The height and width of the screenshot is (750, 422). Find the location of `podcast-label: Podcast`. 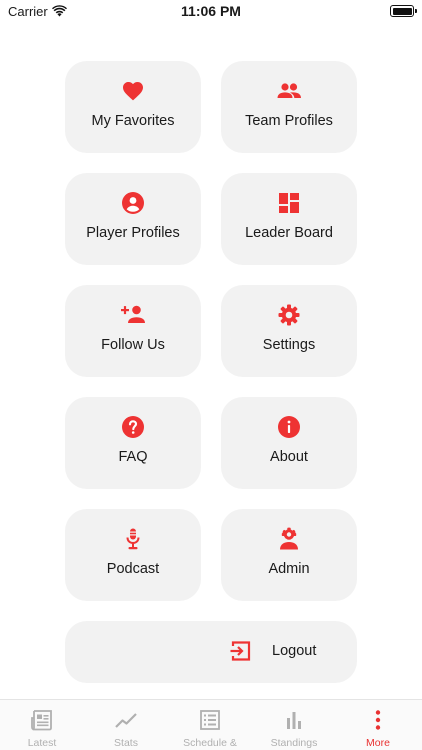

podcast-label: Podcast is located at coordinates (133, 569).